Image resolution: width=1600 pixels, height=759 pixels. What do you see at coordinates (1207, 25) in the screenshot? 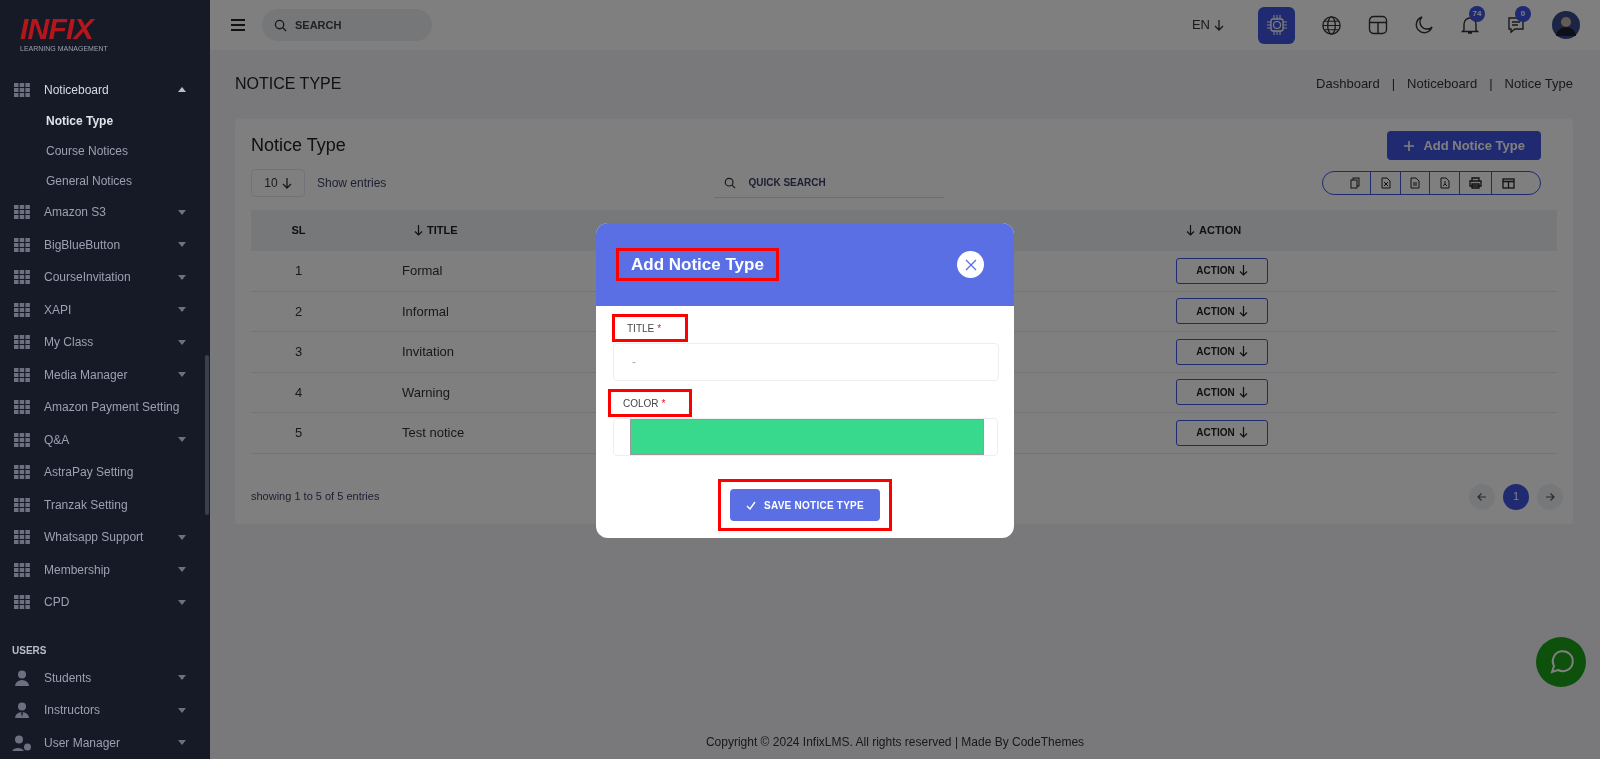
I see `language-dropdown: EN` at bounding box center [1207, 25].